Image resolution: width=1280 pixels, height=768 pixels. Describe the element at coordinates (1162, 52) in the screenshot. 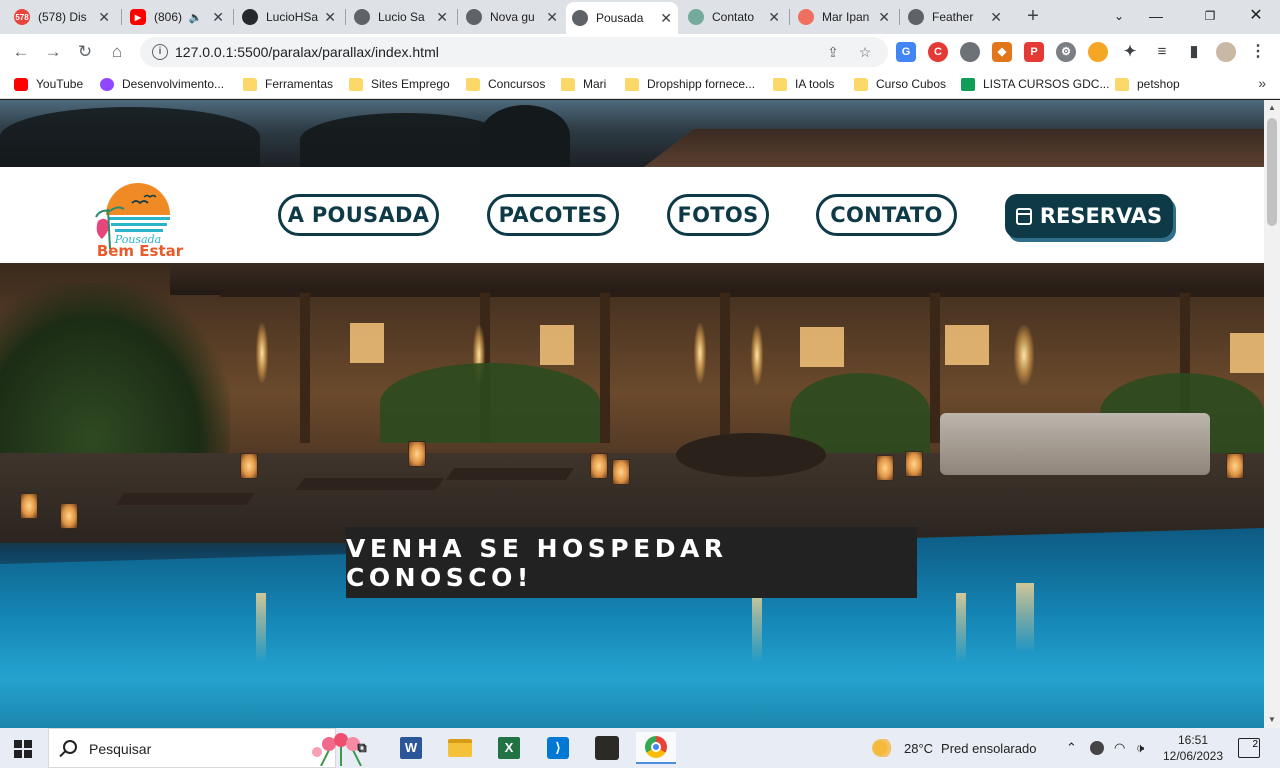

I see `media-control-icon: ≡` at that location.